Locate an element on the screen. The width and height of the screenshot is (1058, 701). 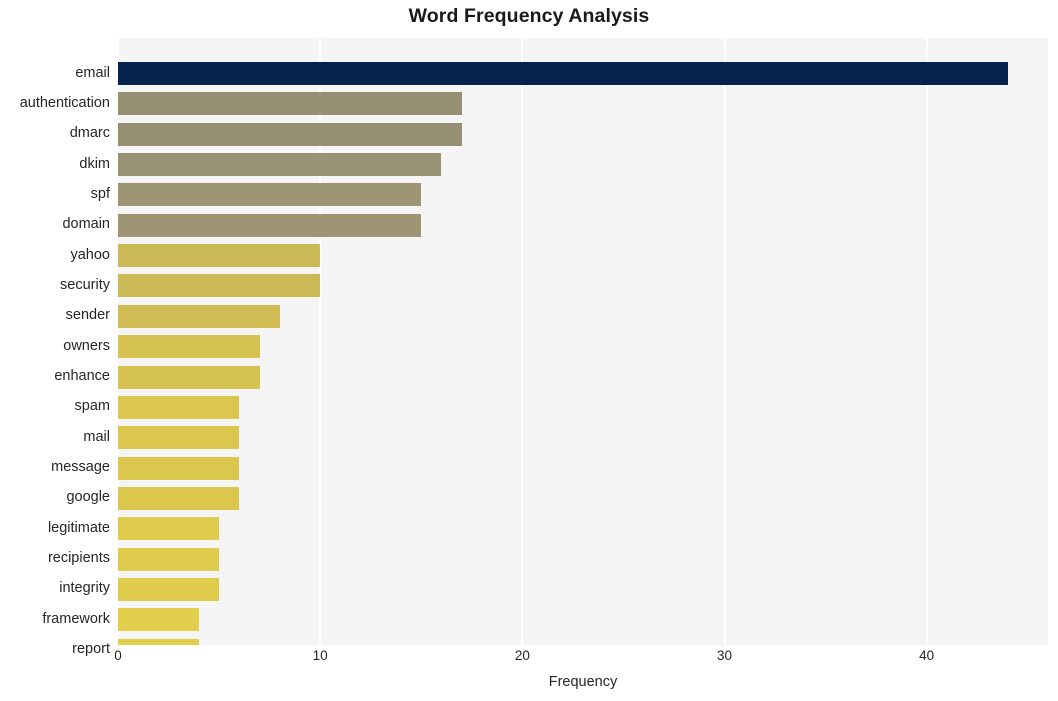
y-tick-label-recipients: recipients is located at coordinates (78, 558).